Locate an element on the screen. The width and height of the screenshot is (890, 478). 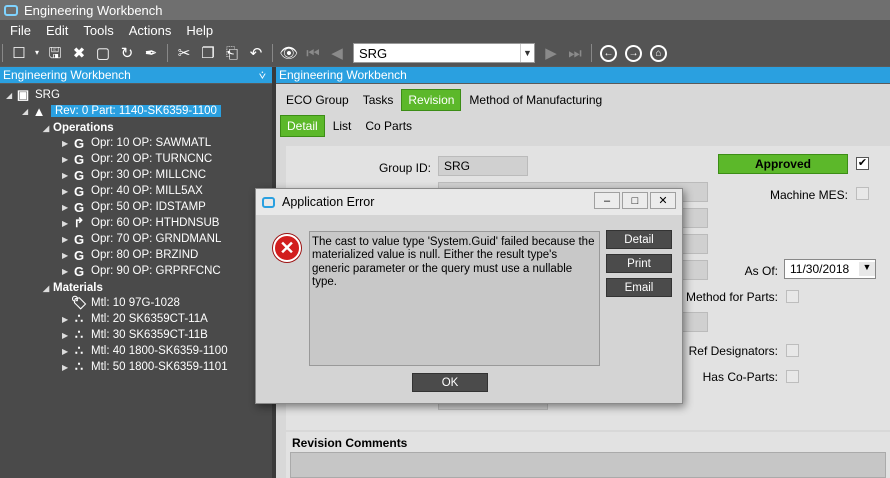
delete-icon: ✖ is located at coordinates (79, 53).